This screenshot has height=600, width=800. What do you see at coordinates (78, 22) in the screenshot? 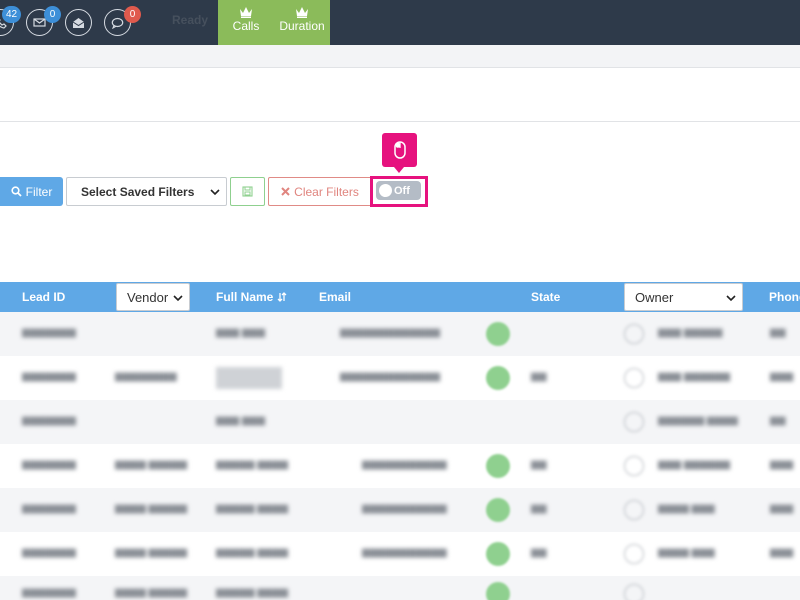
I see `envelope-open-icon` at bounding box center [78, 22].